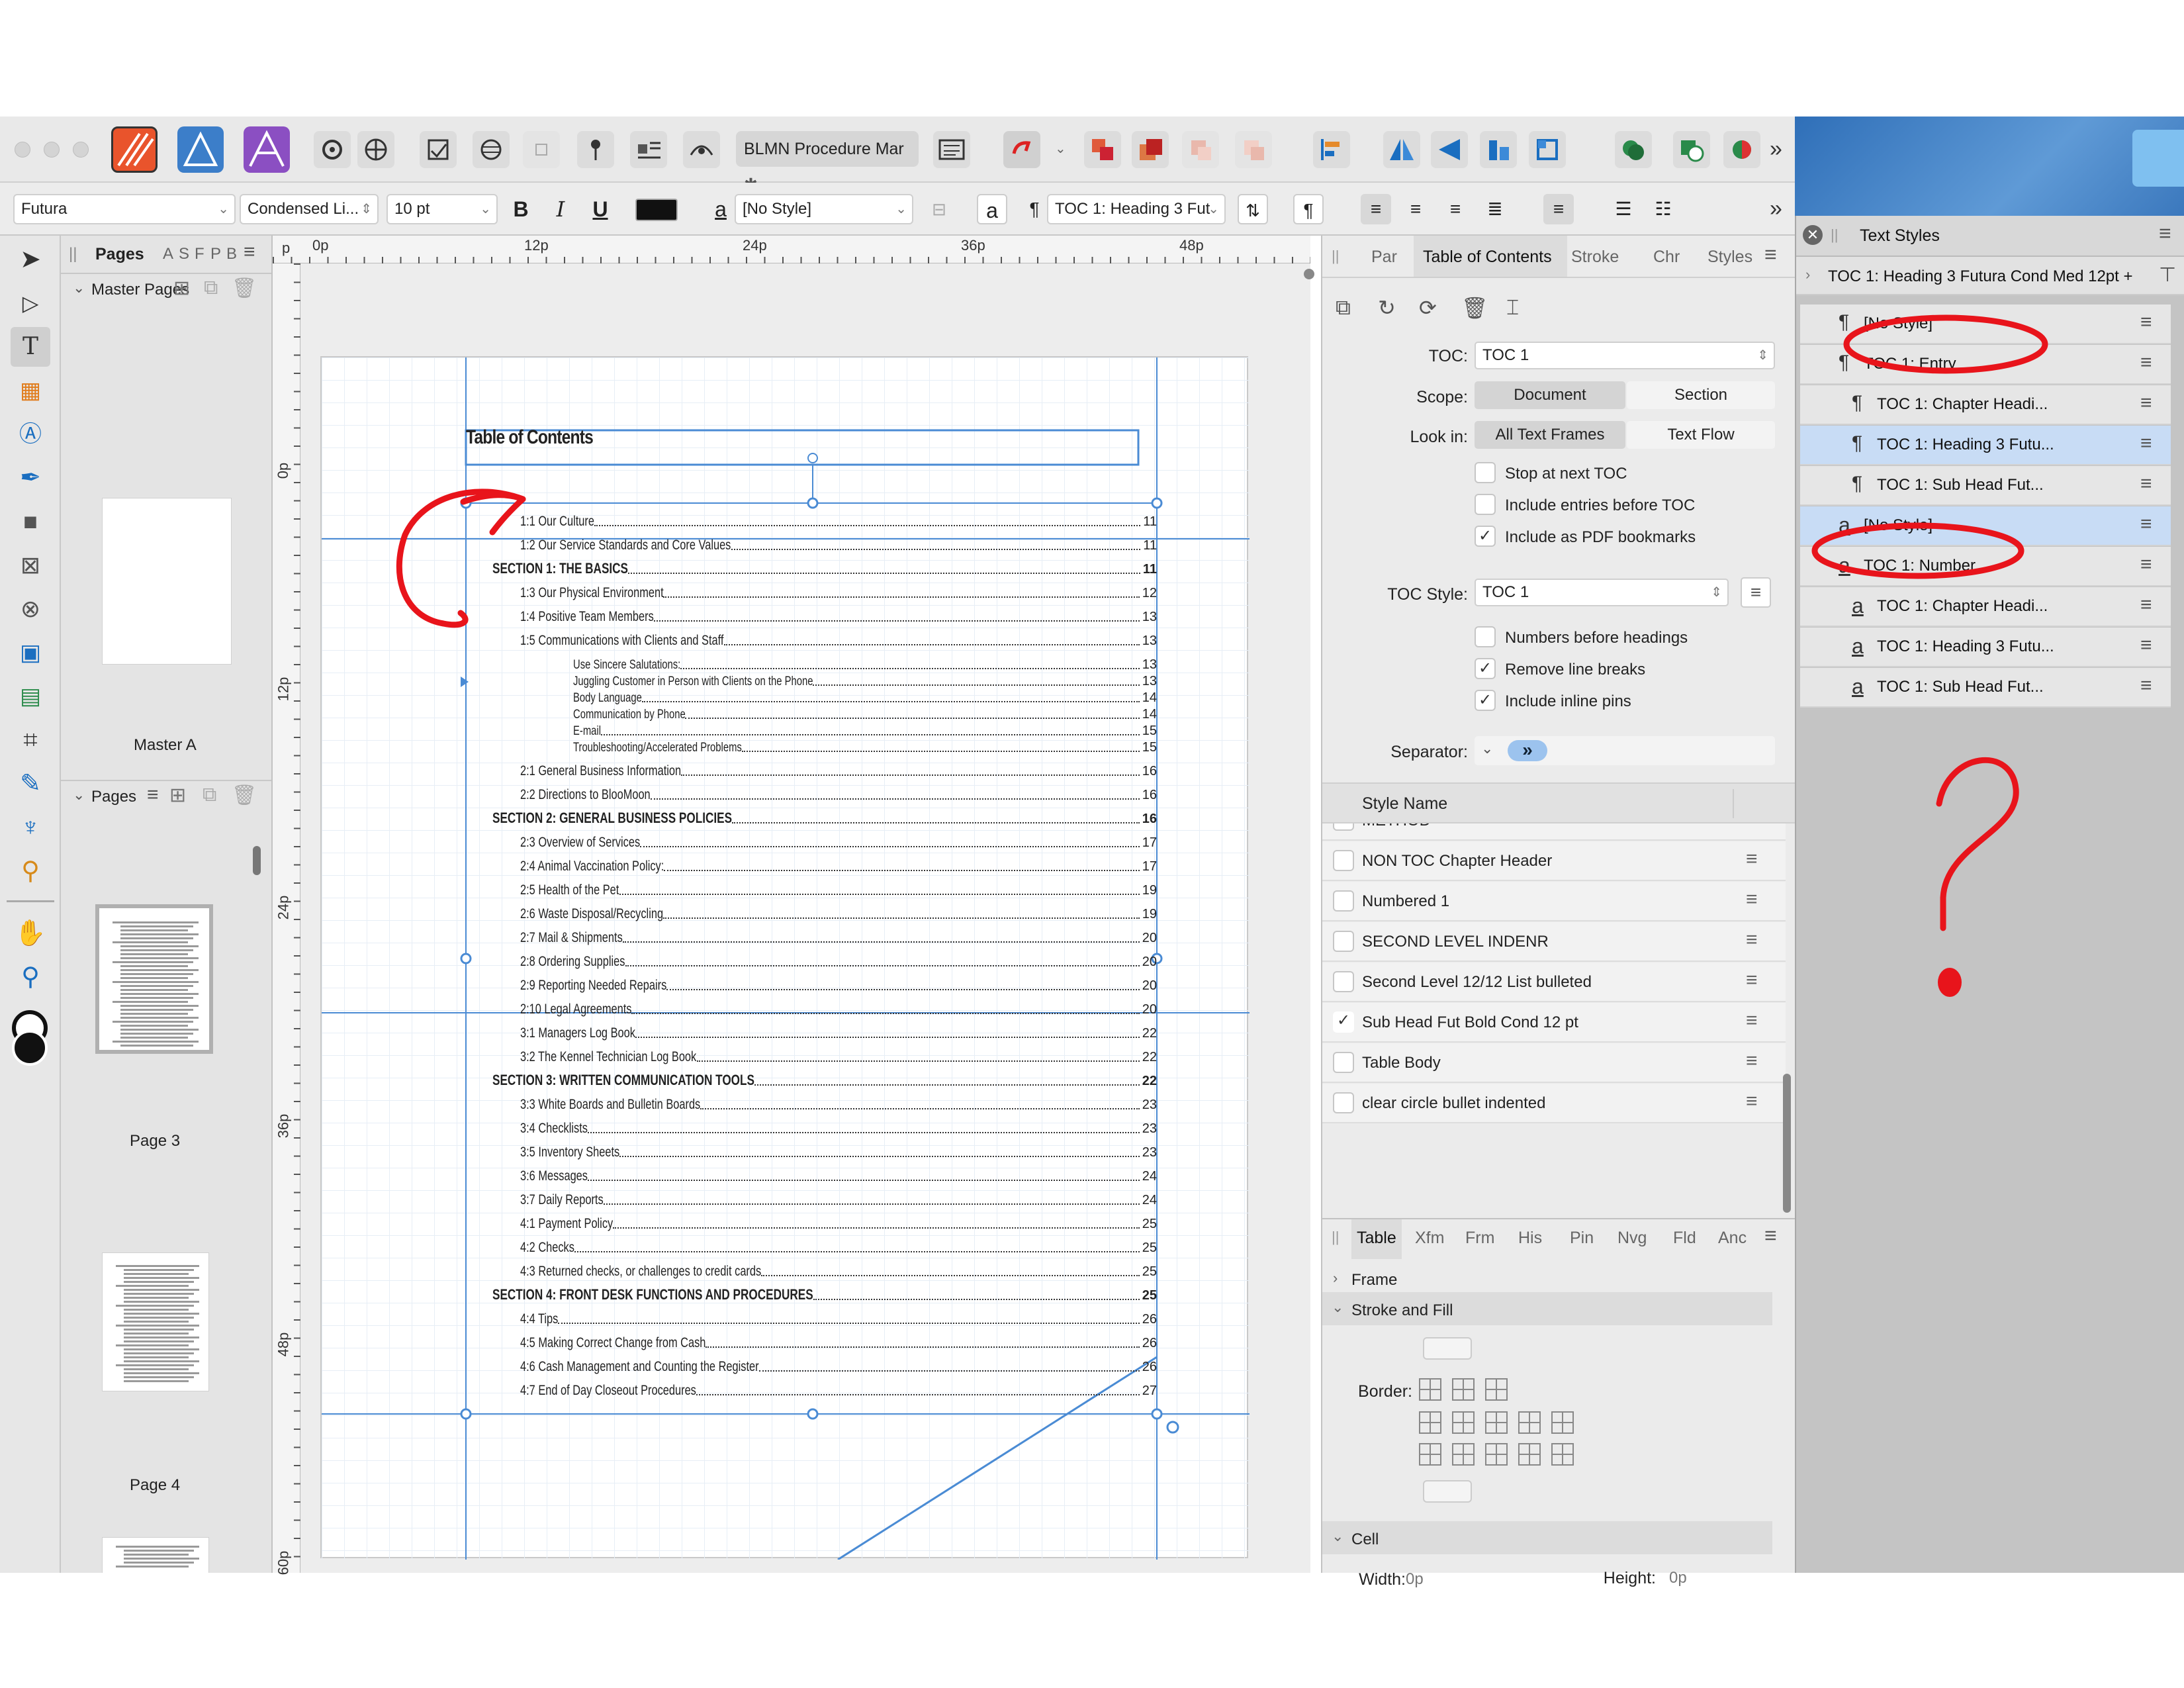 The height and width of the screenshot is (1688, 2184). What do you see at coordinates (30, 1048) in the screenshot?
I see `stroke-color-swatch` at bounding box center [30, 1048].